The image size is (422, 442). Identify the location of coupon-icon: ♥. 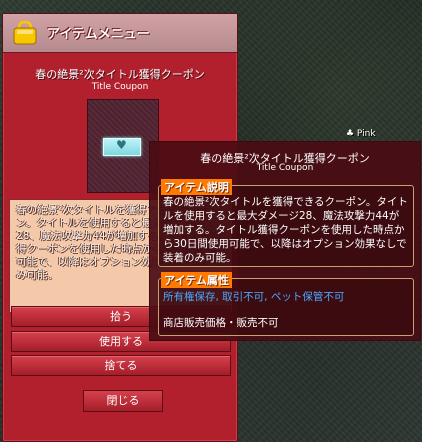
(122, 147).